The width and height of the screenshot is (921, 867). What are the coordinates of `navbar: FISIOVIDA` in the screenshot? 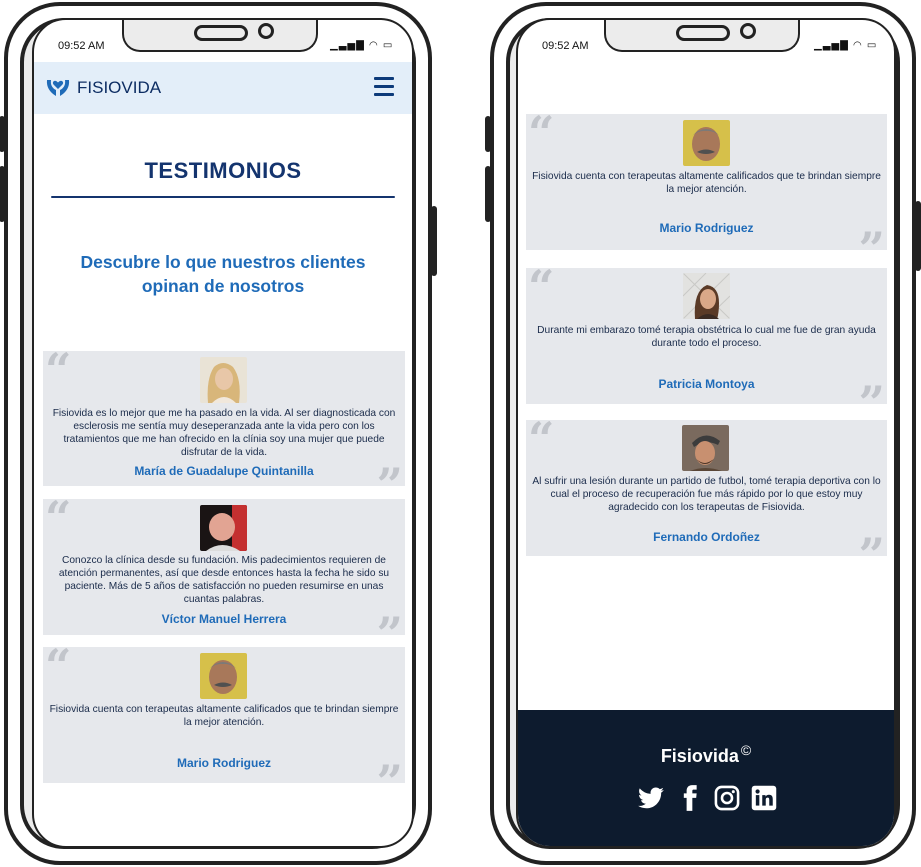 It's located at (223, 88).